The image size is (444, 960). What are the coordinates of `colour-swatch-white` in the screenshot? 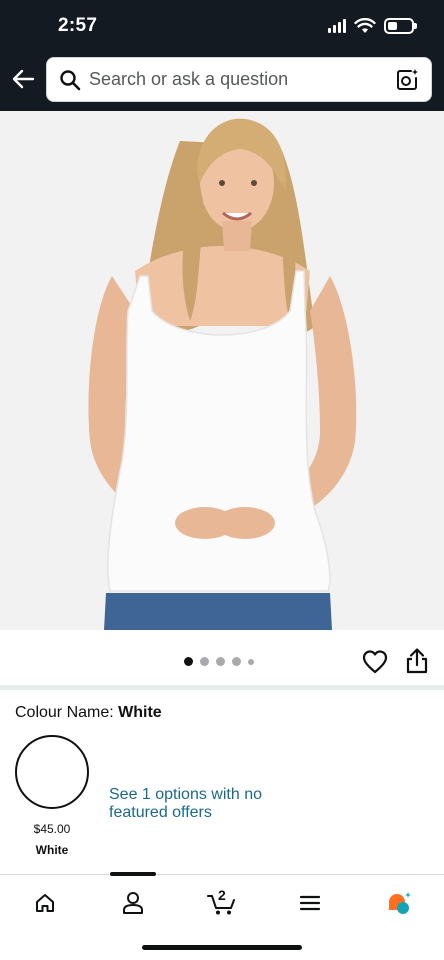 It's located at (52, 772).